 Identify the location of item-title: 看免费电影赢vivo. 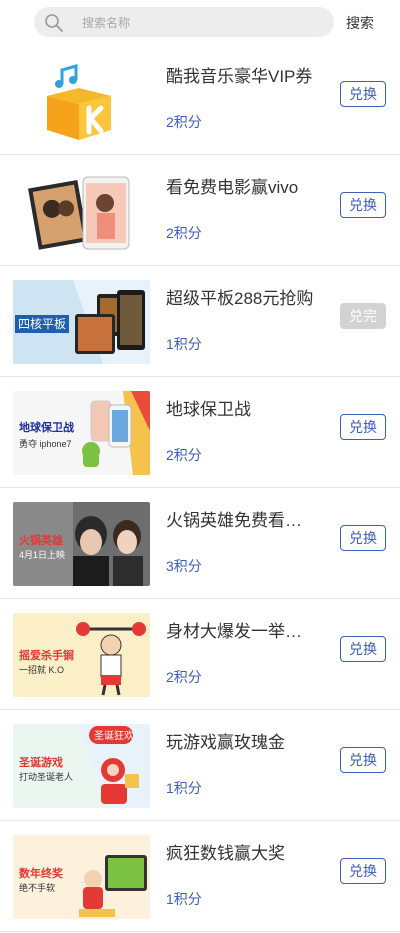
(232, 187).